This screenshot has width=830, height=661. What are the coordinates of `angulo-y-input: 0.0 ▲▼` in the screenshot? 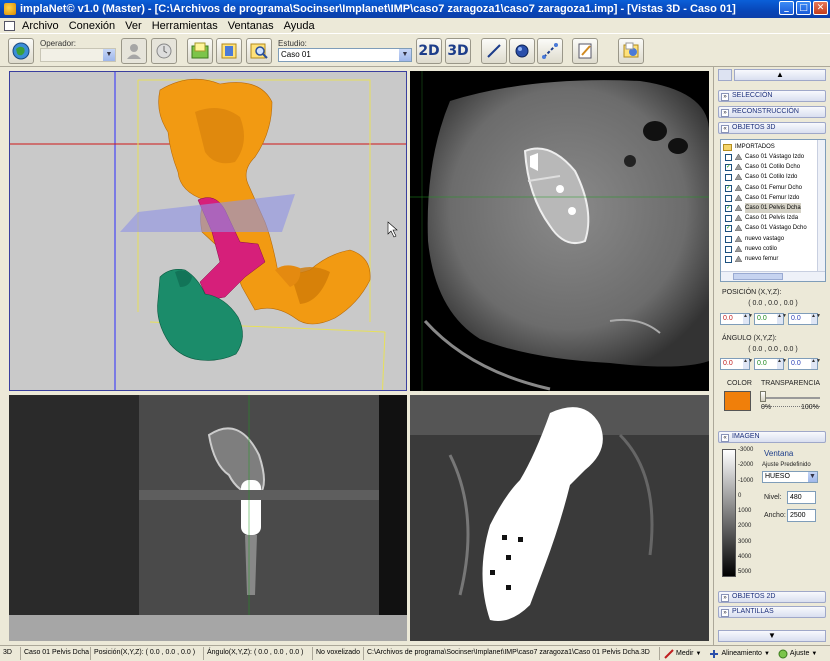 It's located at (770, 364).